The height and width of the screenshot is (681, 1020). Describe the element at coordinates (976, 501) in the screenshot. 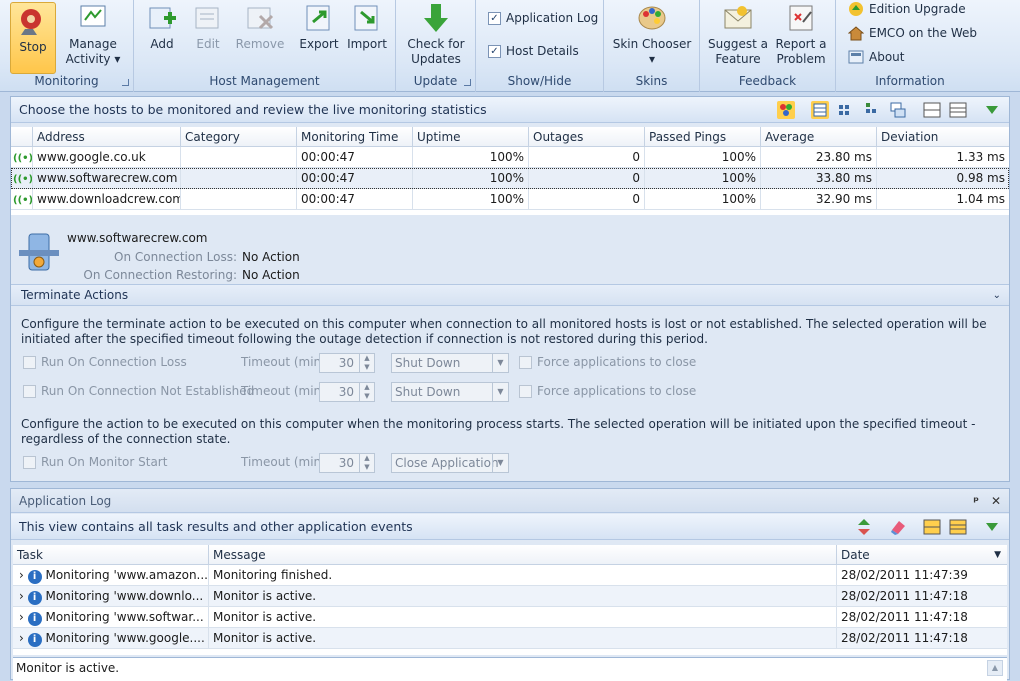

I see `pin-icon: ᵖ` at that location.